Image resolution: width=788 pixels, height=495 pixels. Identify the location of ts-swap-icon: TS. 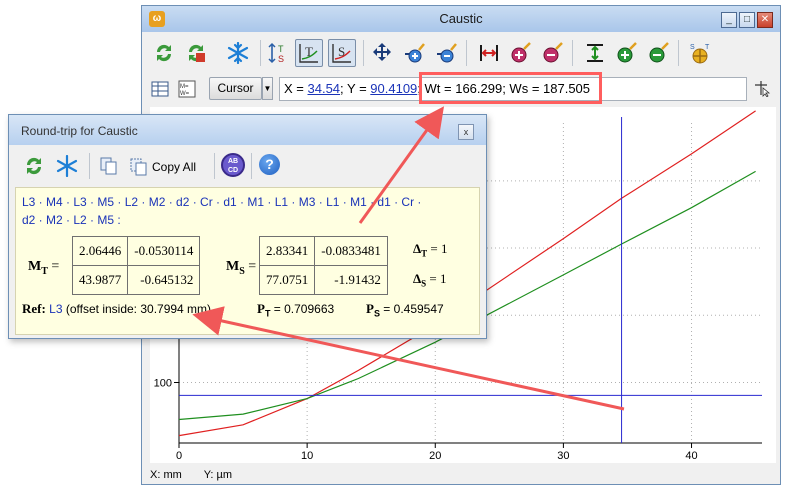
(278, 53).